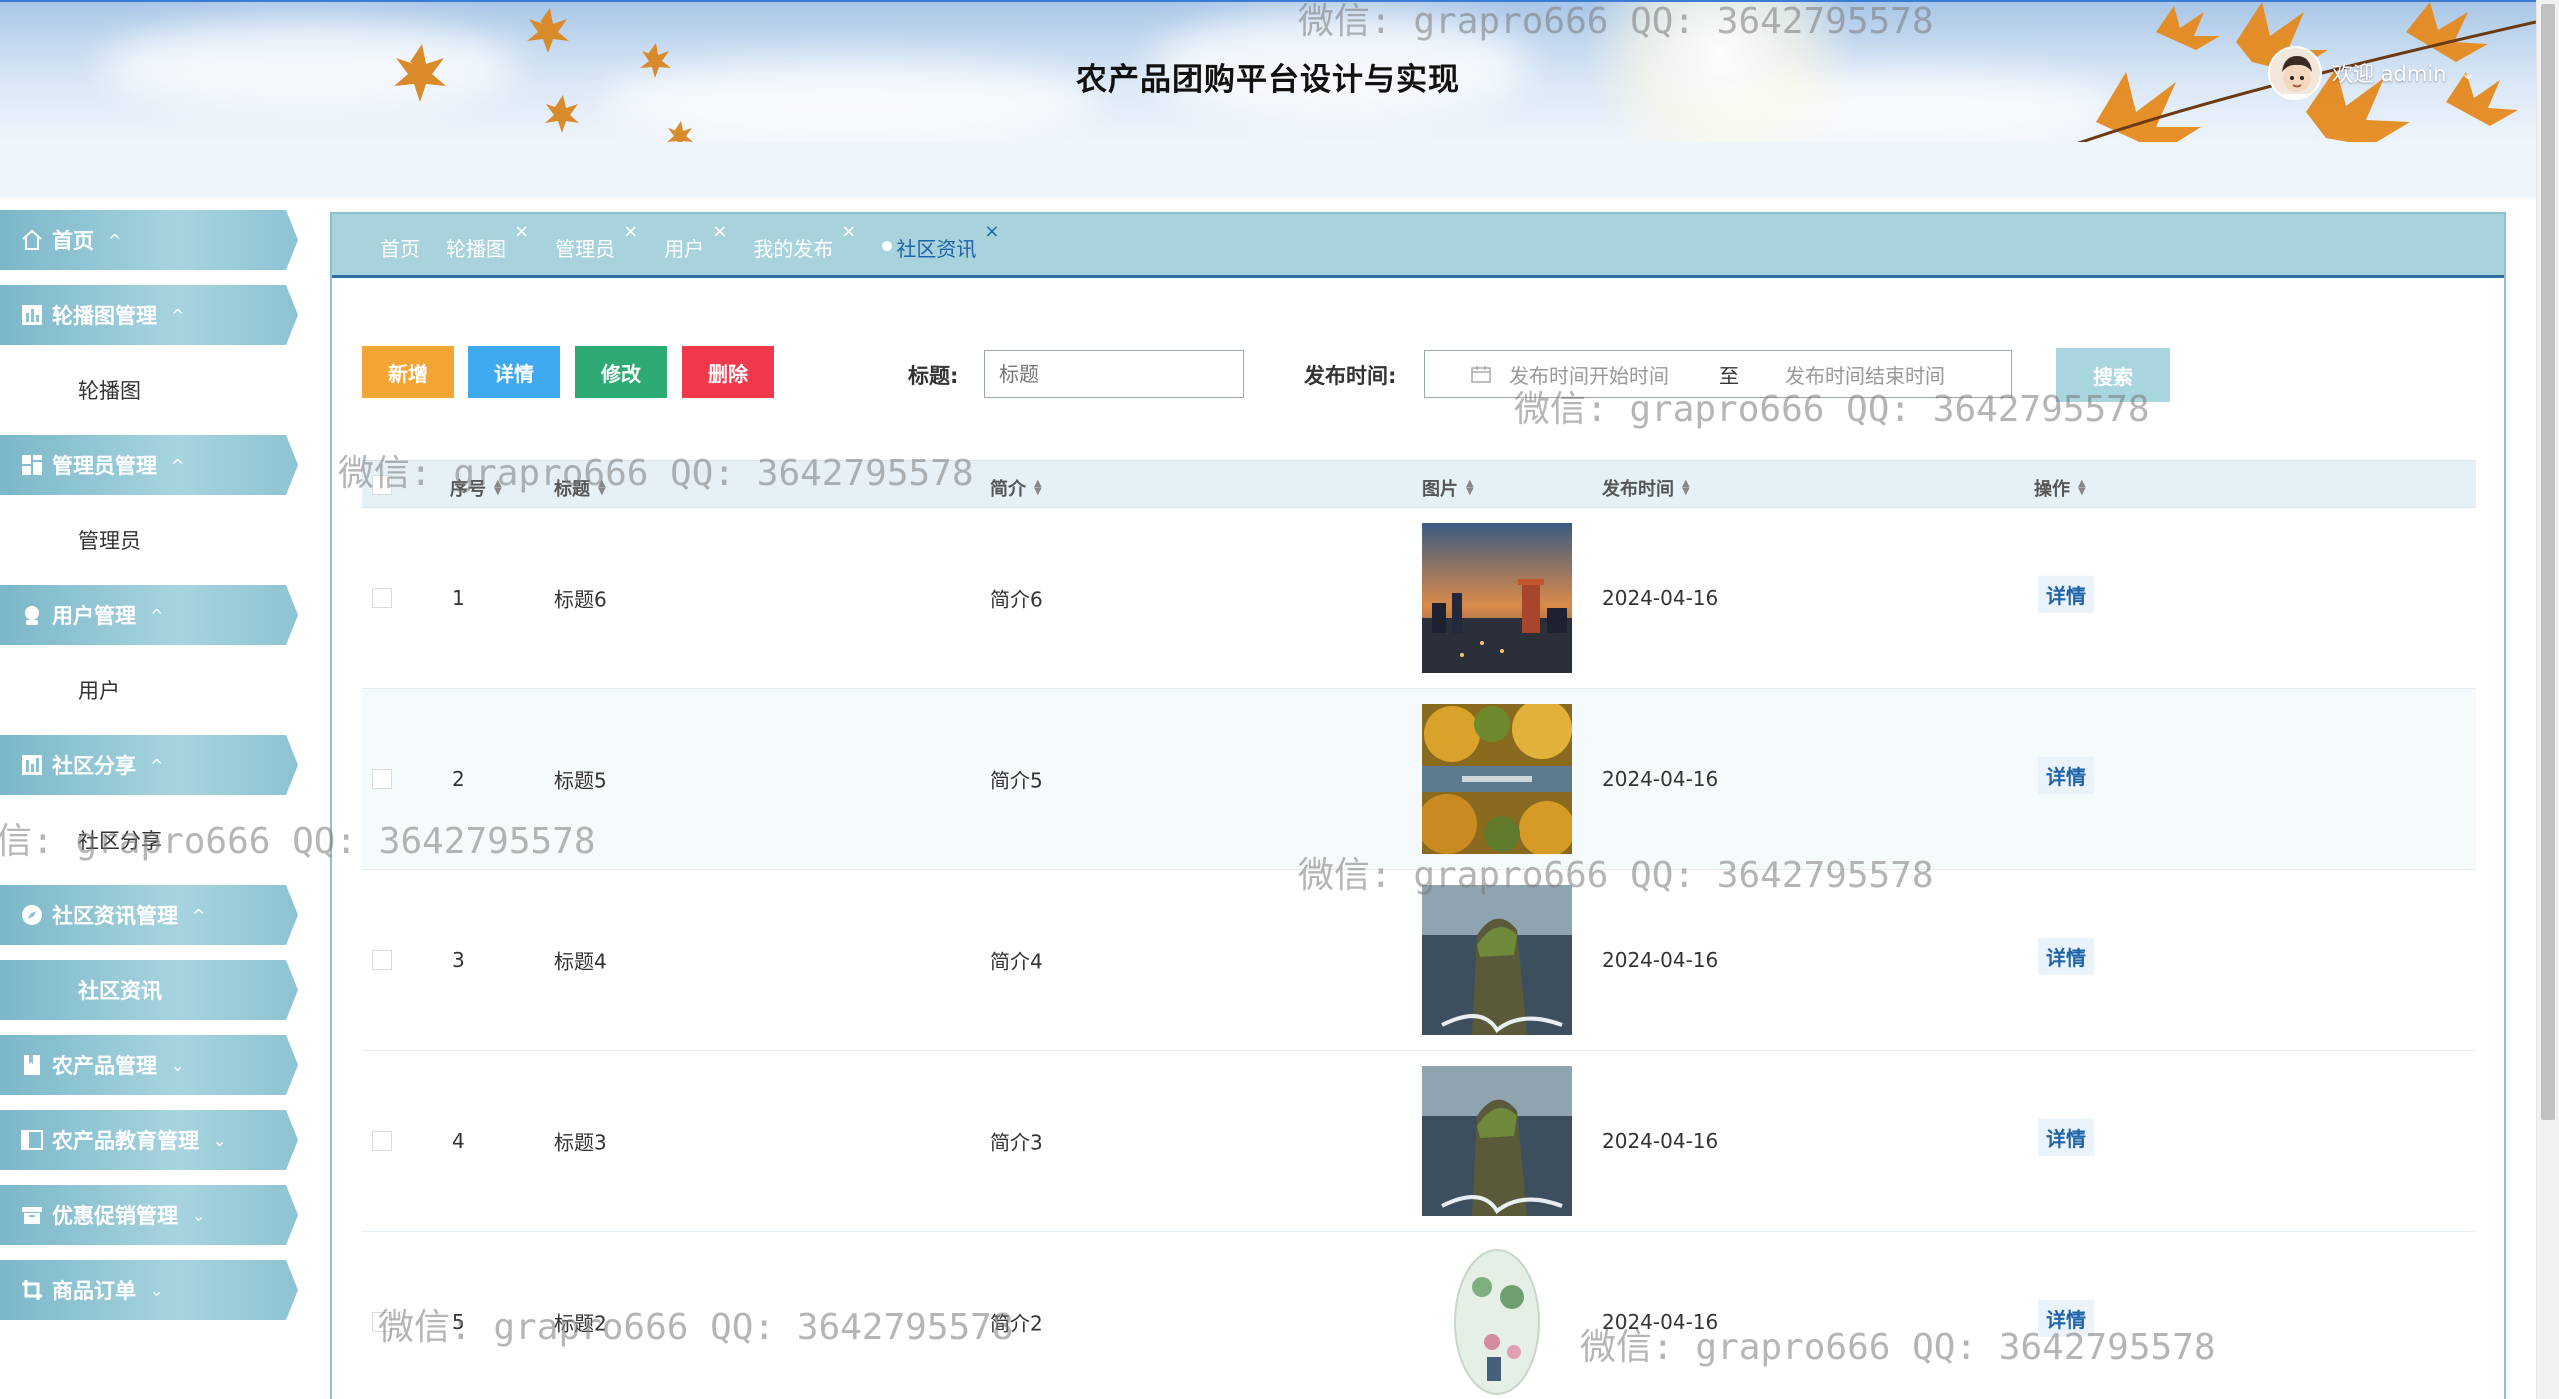  Describe the element at coordinates (1016, 780) in the screenshot. I see `cell-intro: 简介5` at that location.